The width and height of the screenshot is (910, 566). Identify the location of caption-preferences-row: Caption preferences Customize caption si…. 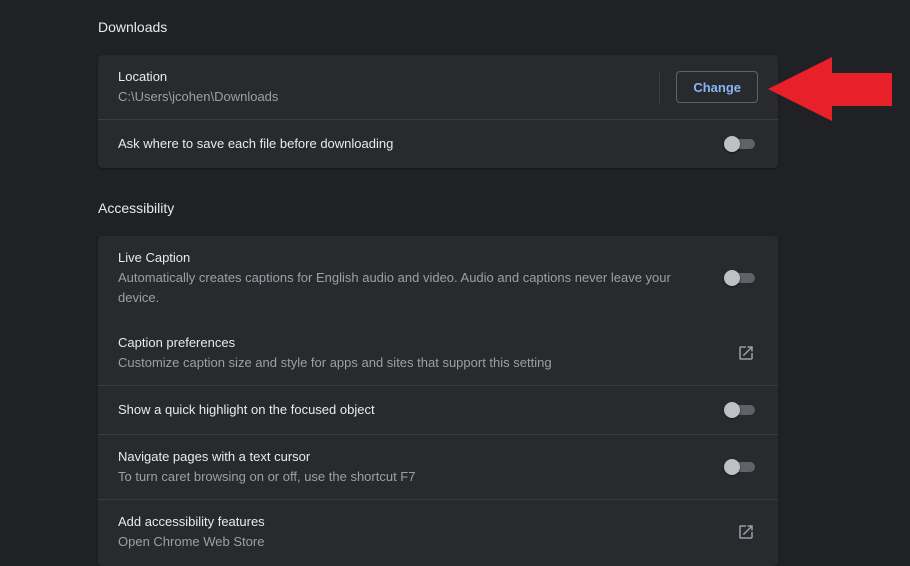
(438, 352).